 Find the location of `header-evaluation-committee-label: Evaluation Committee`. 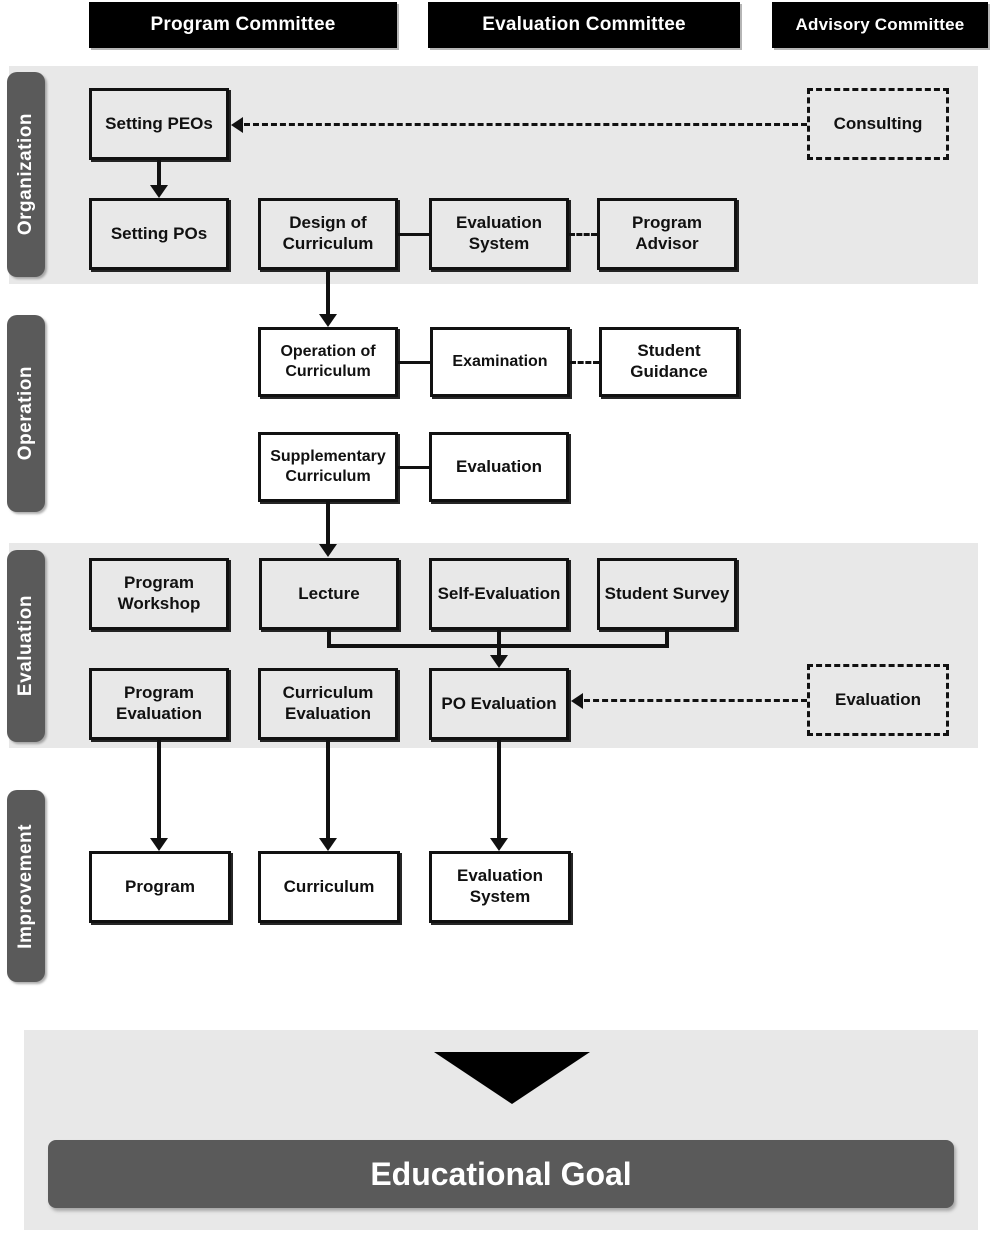

header-evaluation-committee-label: Evaluation Committee is located at coordinates (584, 24).